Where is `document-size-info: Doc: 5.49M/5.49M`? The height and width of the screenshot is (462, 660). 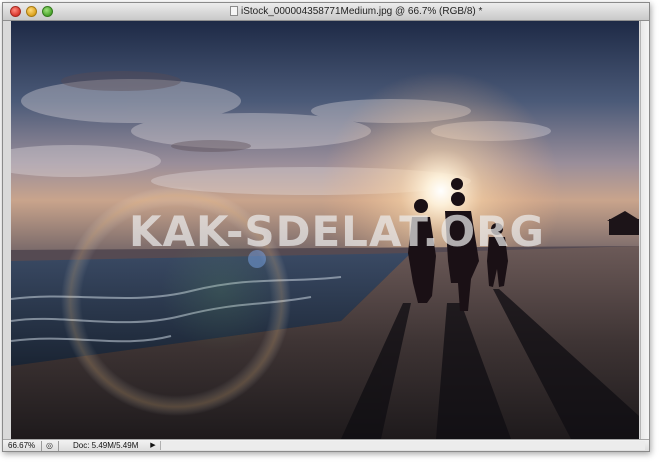 document-size-info: Doc: 5.49M/5.49M is located at coordinates (106, 445).